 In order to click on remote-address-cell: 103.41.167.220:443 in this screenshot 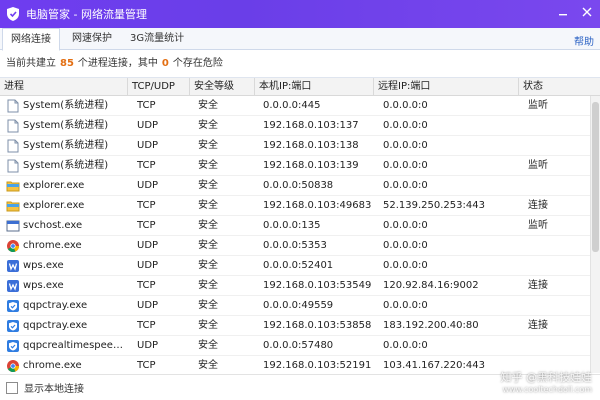, I will do `click(434, 365)`.